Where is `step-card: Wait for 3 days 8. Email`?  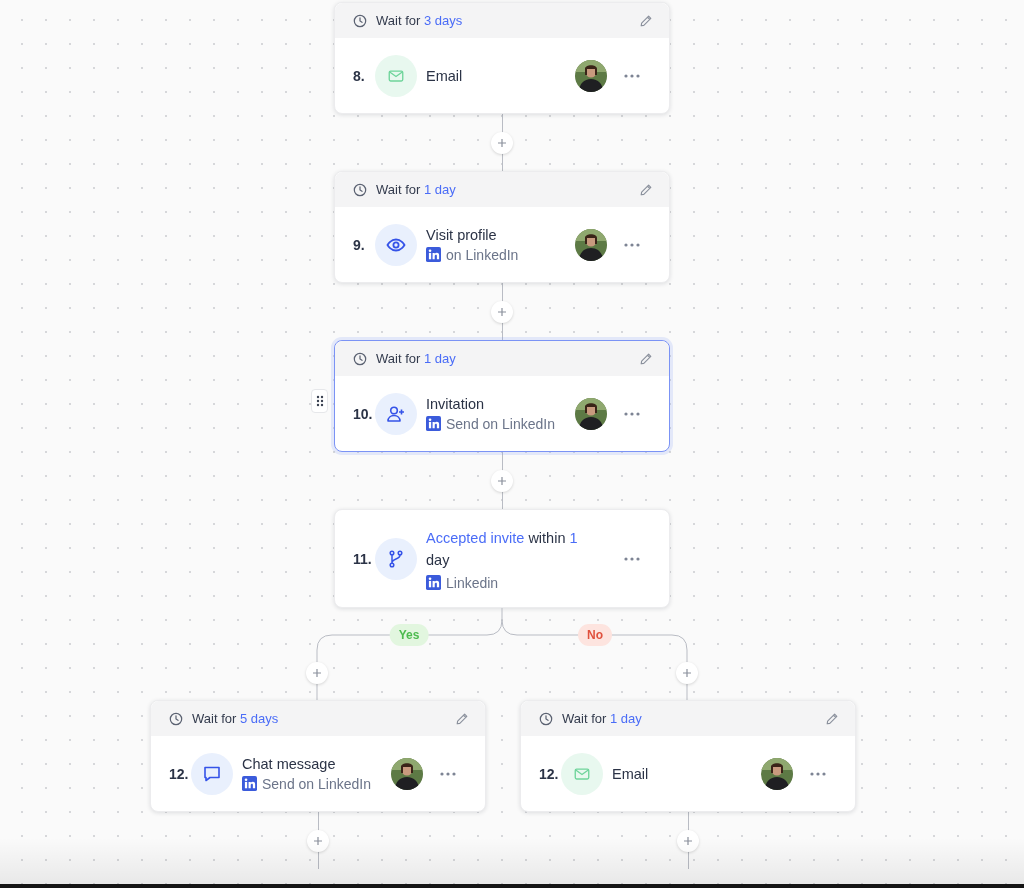
step-card: Wait for 3 days 8. Email is located at coordinates (502, 58).